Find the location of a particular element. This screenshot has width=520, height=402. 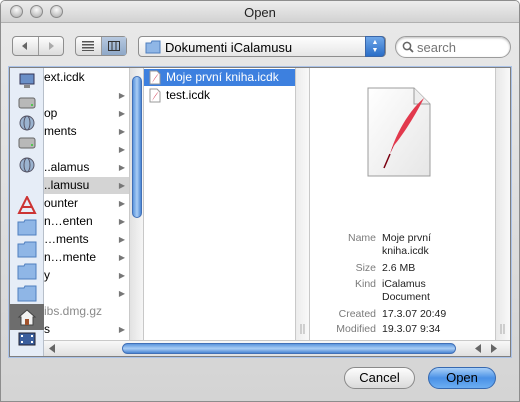

forward-arrow-icon is located at coordinates (51, 46).